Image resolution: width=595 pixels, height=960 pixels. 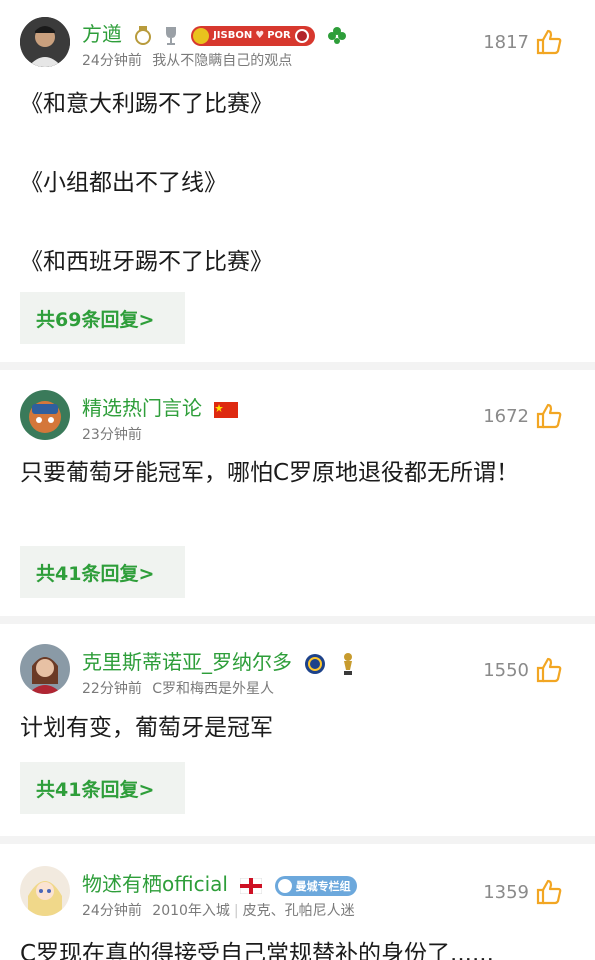 I want to click on meta: 23分钟前, so click(x=112, y=434).